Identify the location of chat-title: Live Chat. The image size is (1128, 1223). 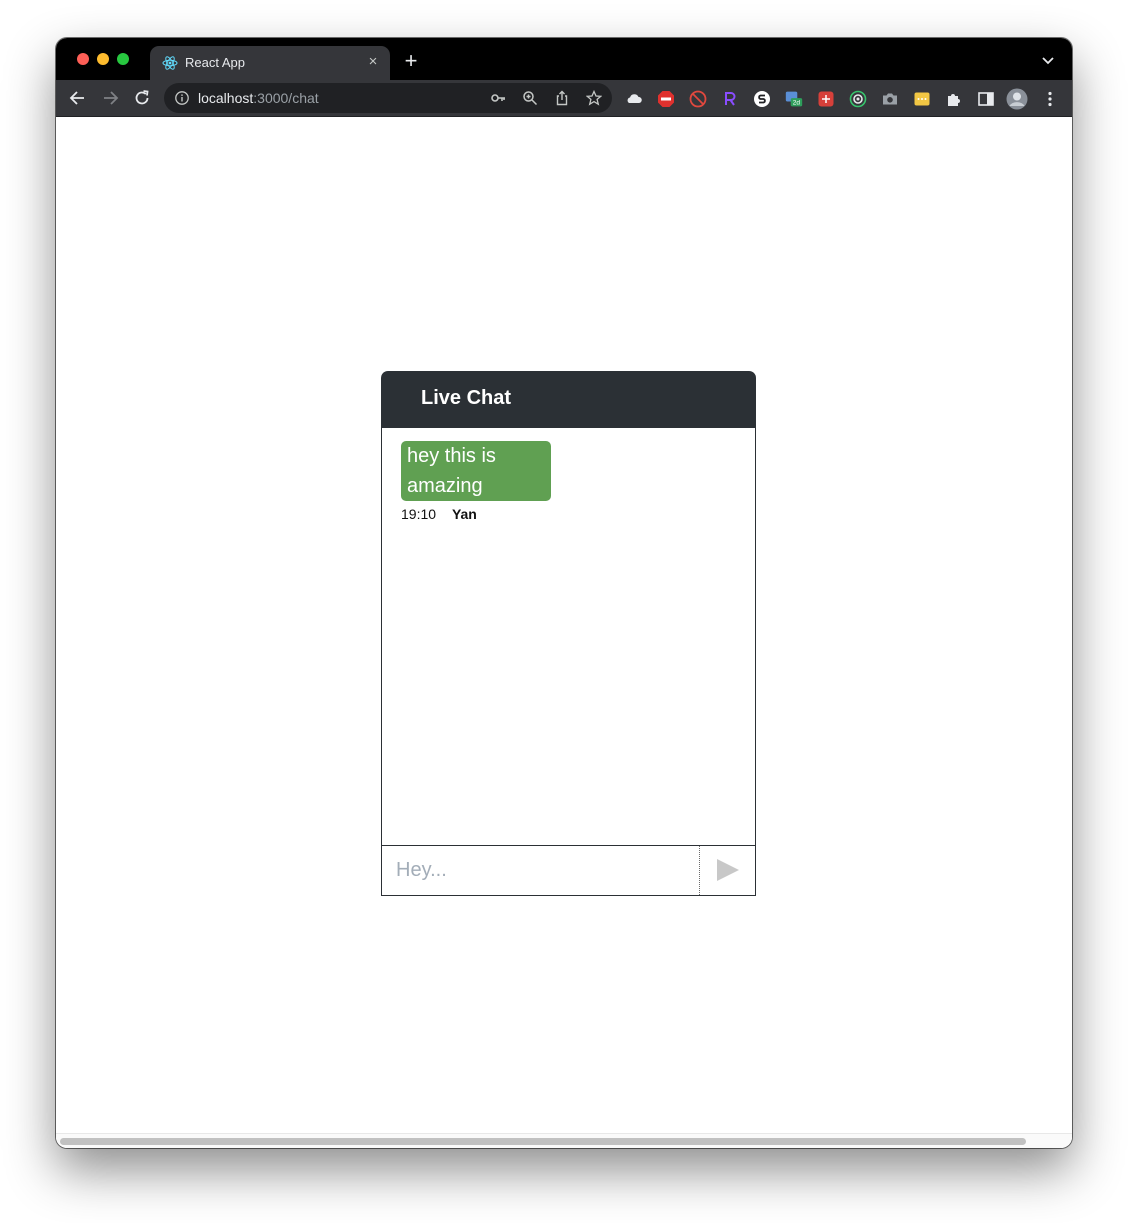
(466, 398).